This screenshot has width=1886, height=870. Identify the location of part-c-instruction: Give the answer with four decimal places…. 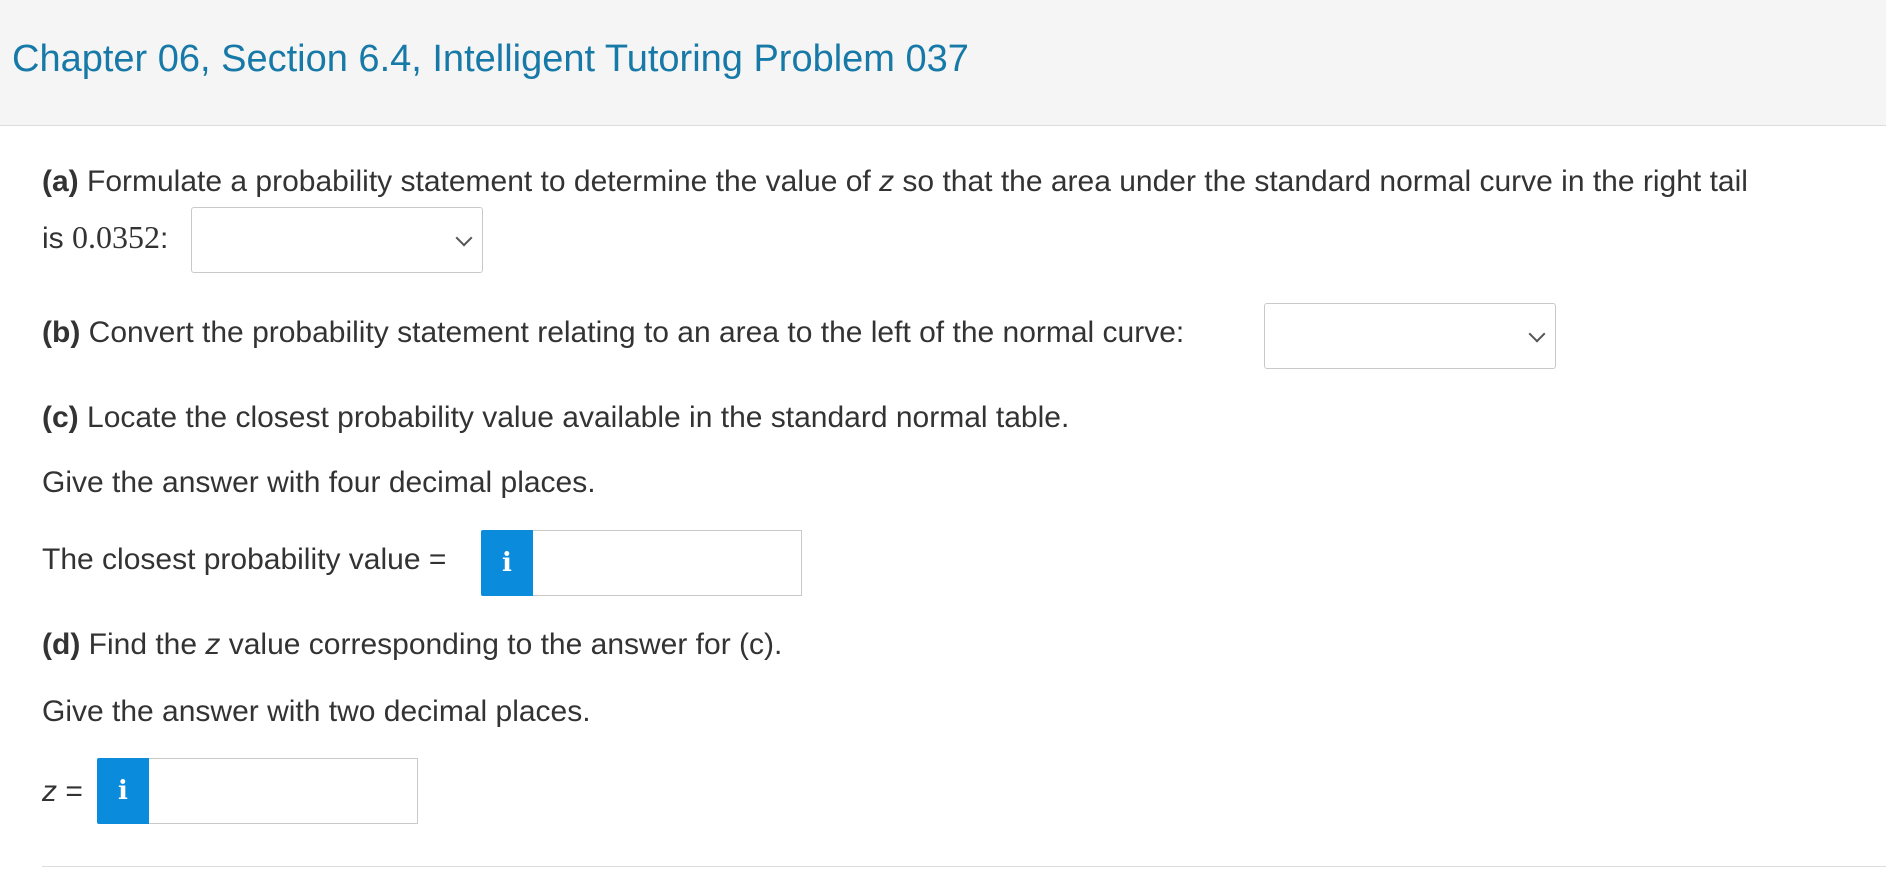
(319, 482).